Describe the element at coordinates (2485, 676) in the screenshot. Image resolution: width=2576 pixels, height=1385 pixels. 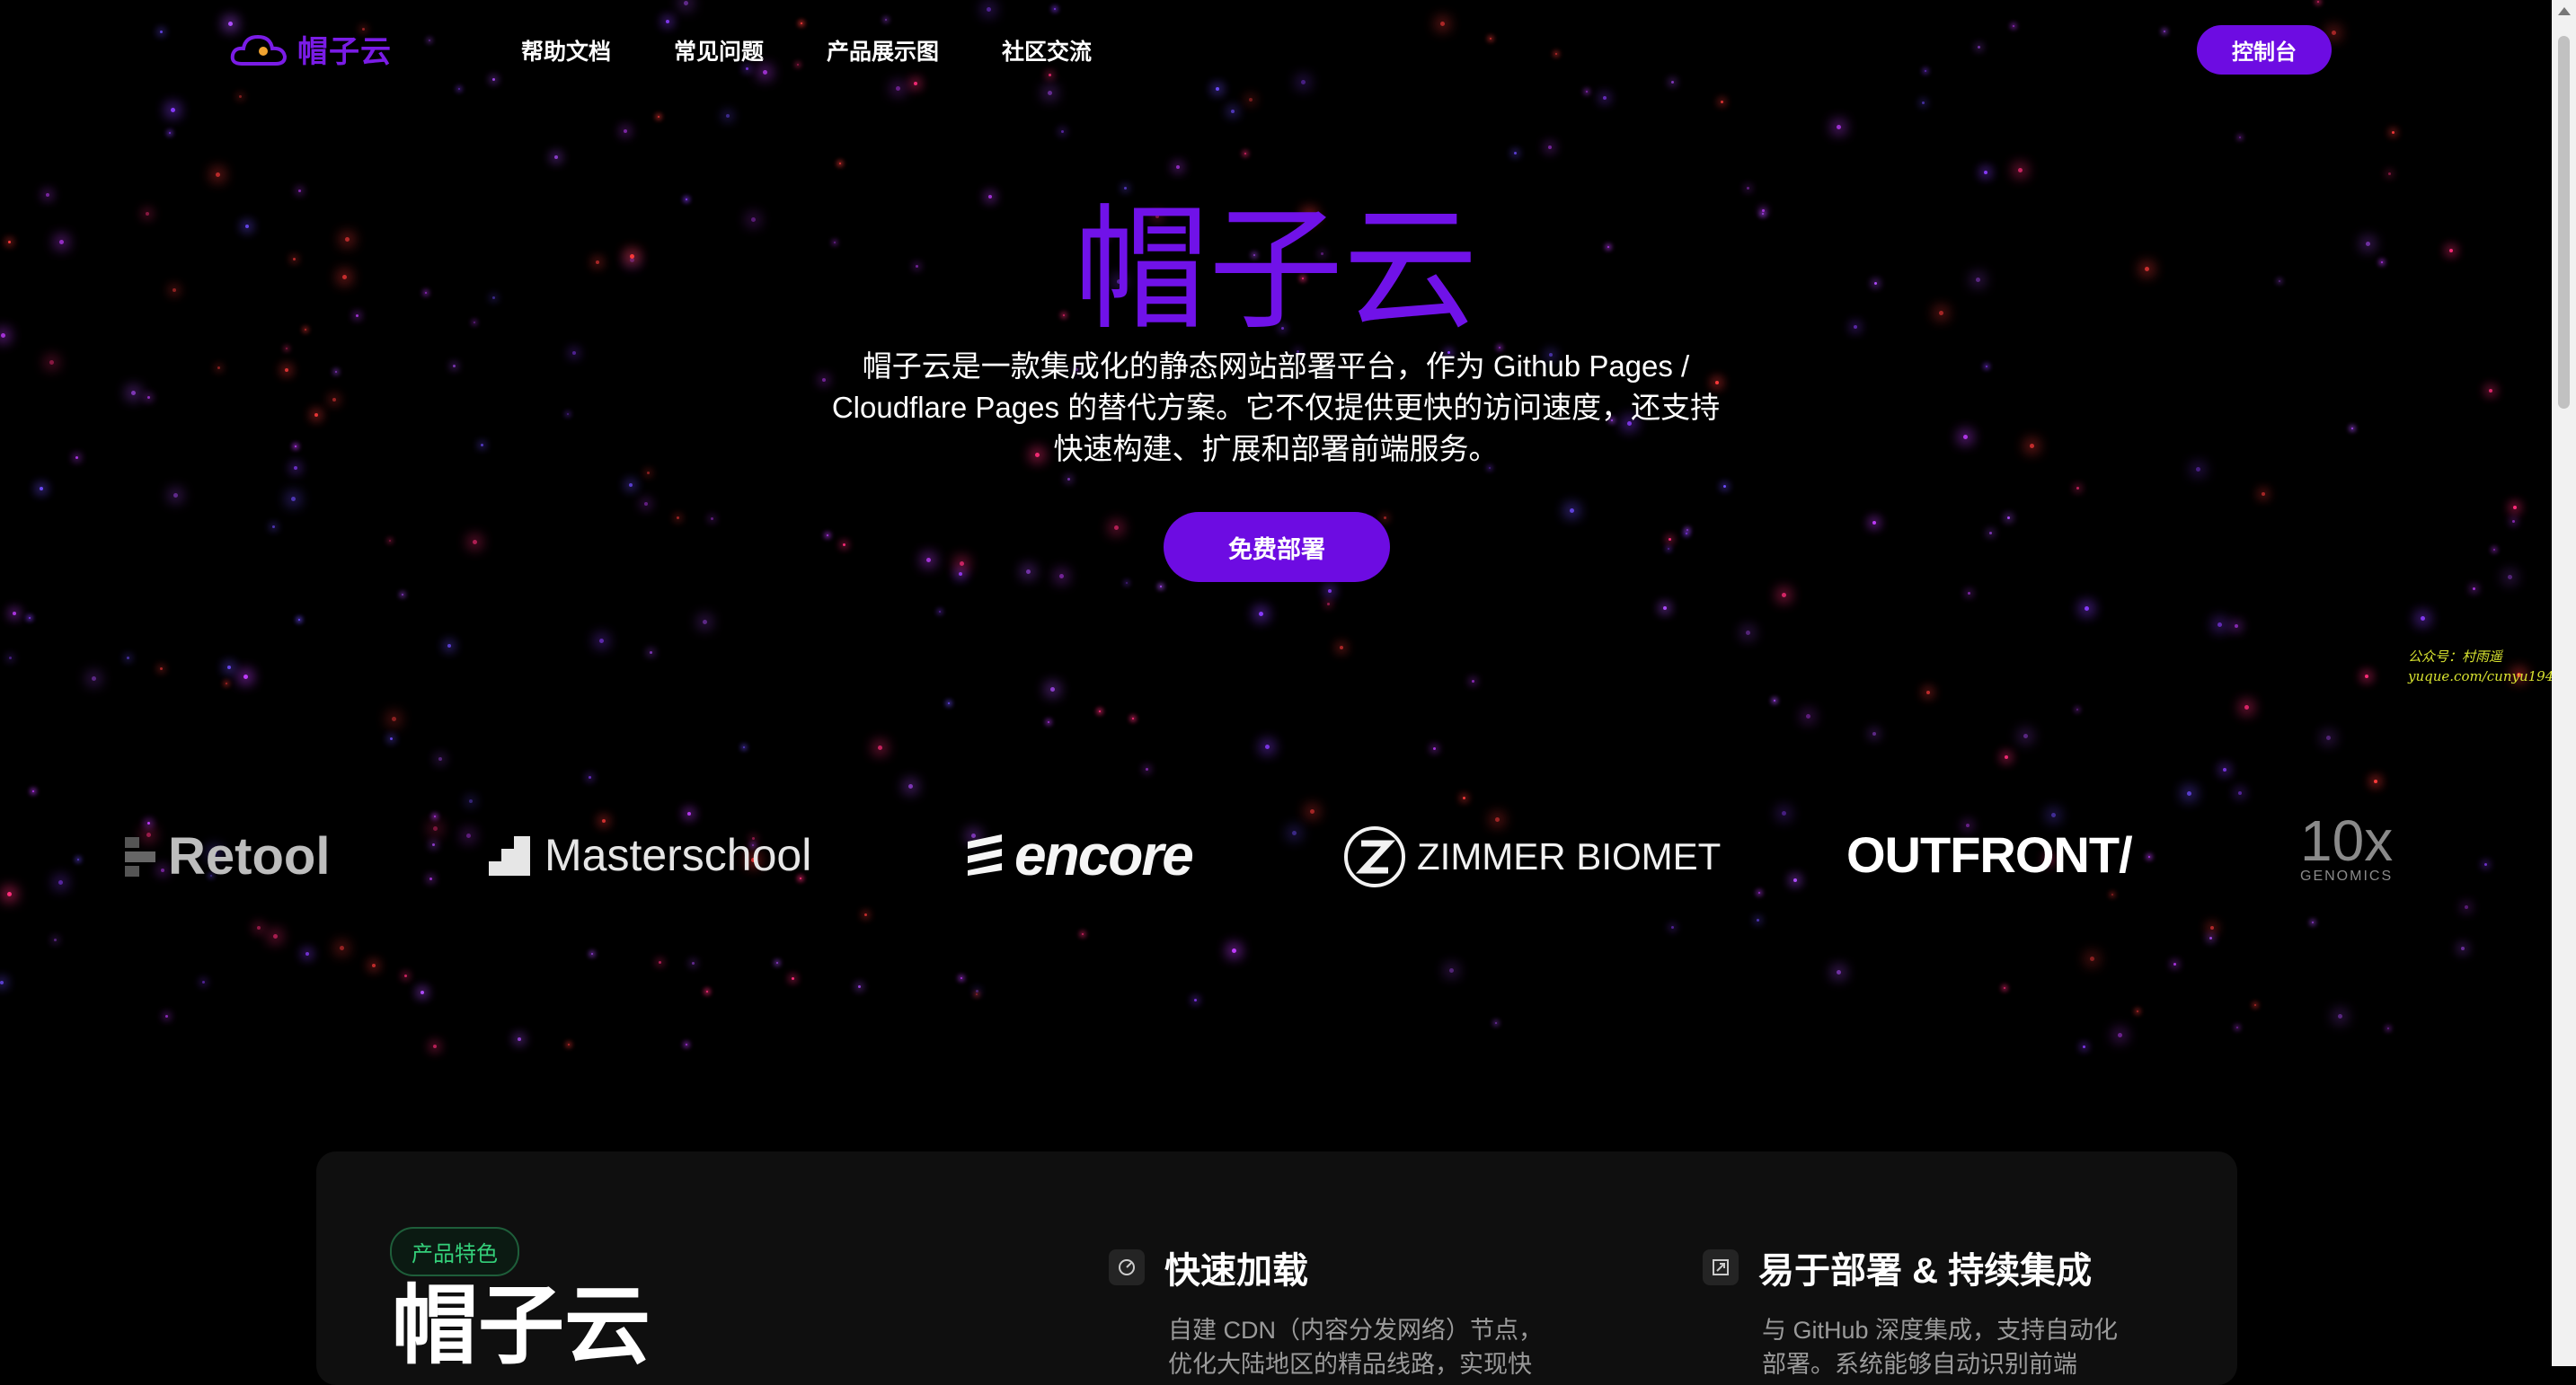
I see `watermark-line-2: yuque.com/cunyu1943` at that location.